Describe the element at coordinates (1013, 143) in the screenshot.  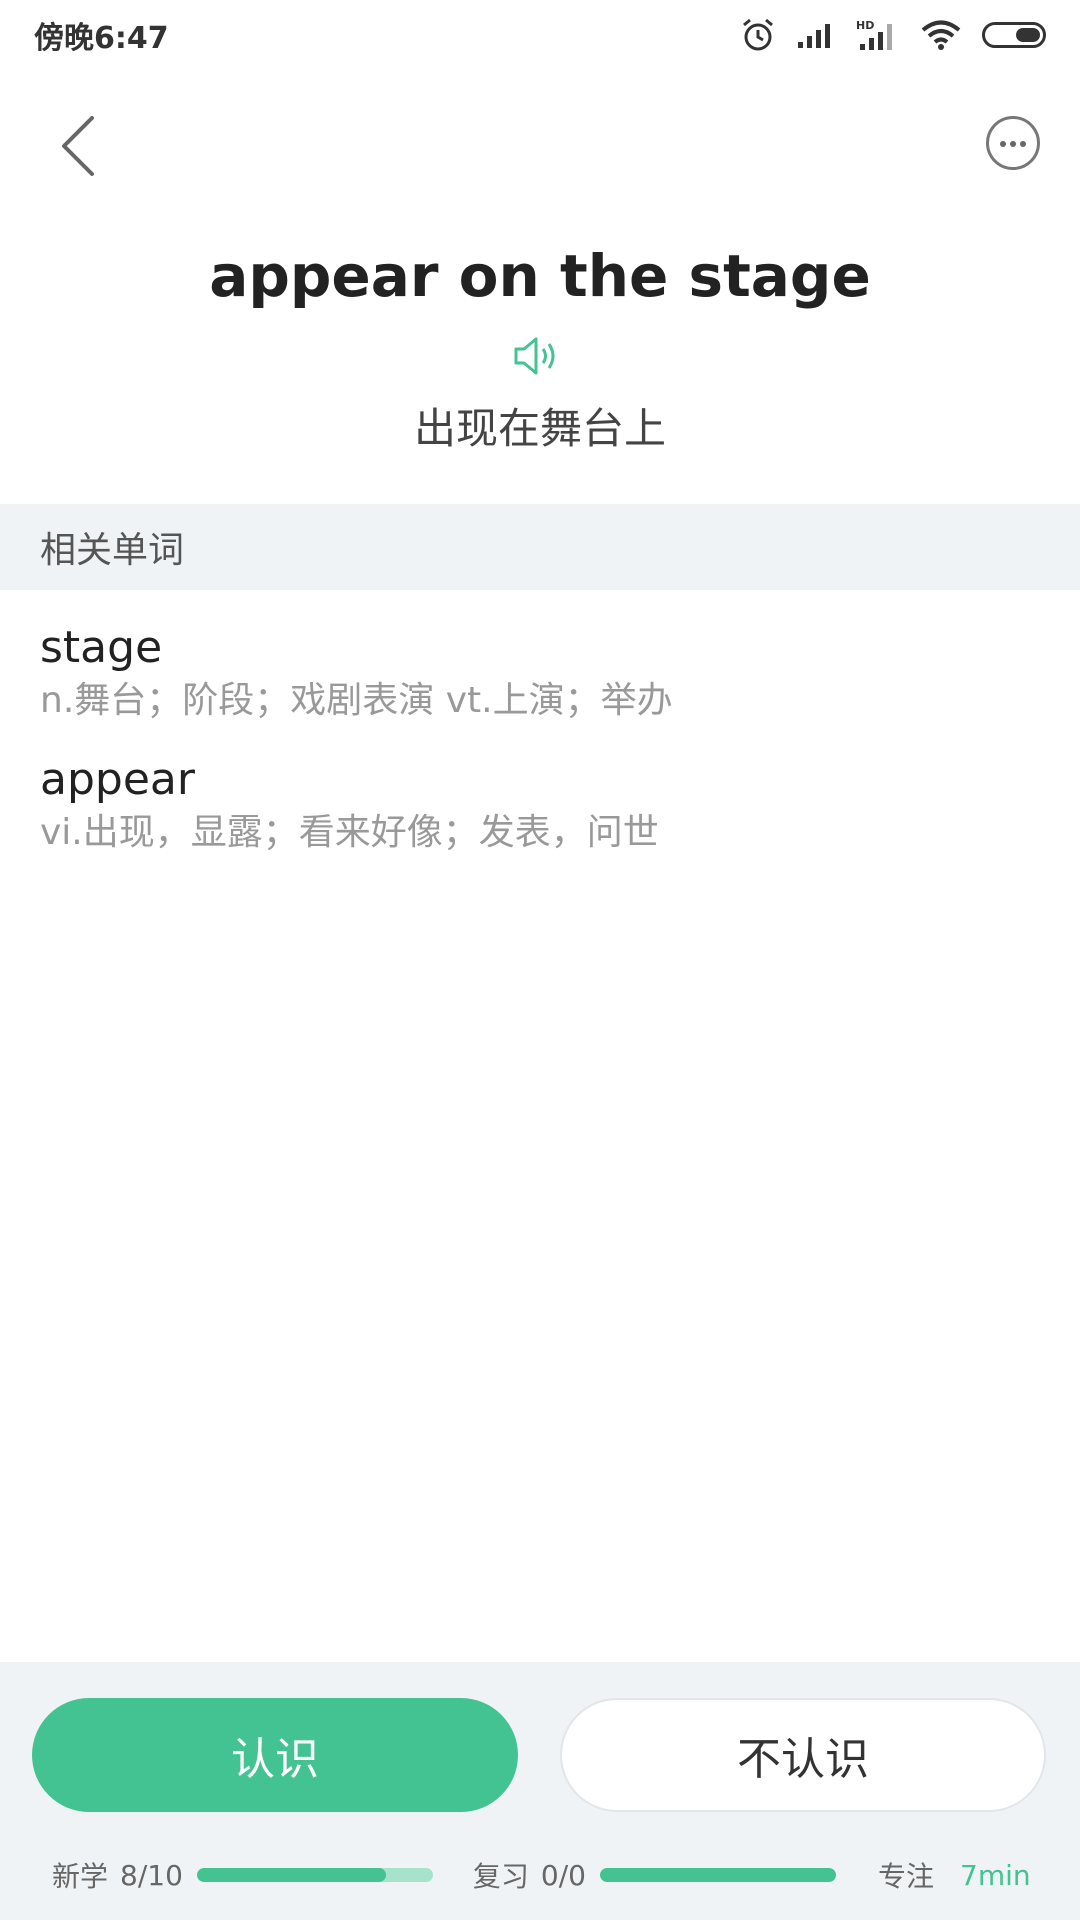
I see `more-button` at that location.